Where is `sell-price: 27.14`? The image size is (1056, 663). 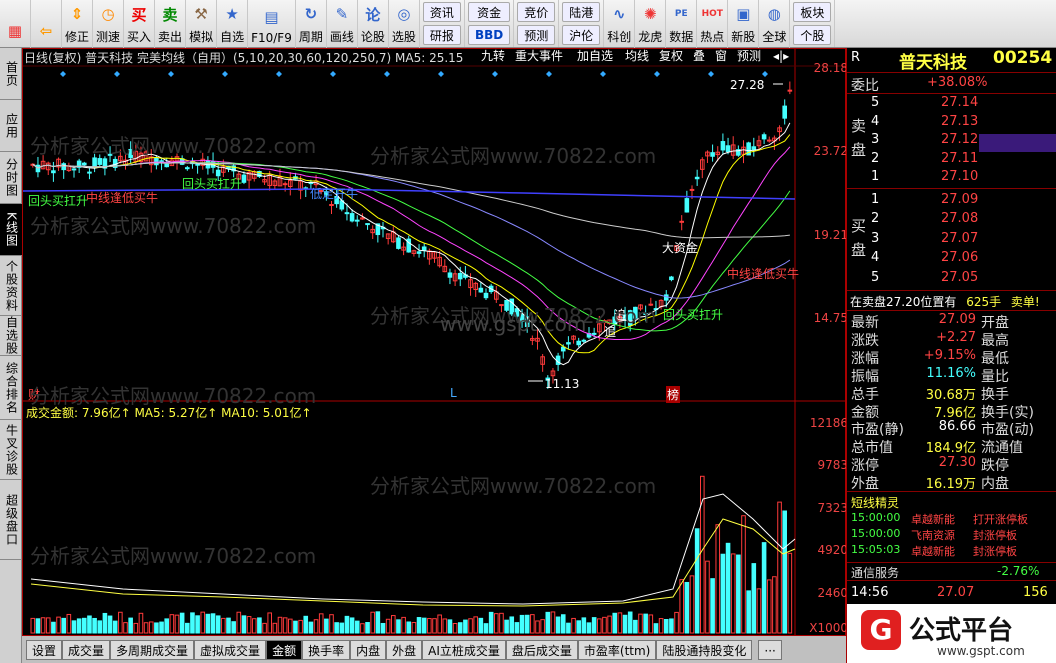
sell-price: 27.14 is located at coordinates (959, 102).